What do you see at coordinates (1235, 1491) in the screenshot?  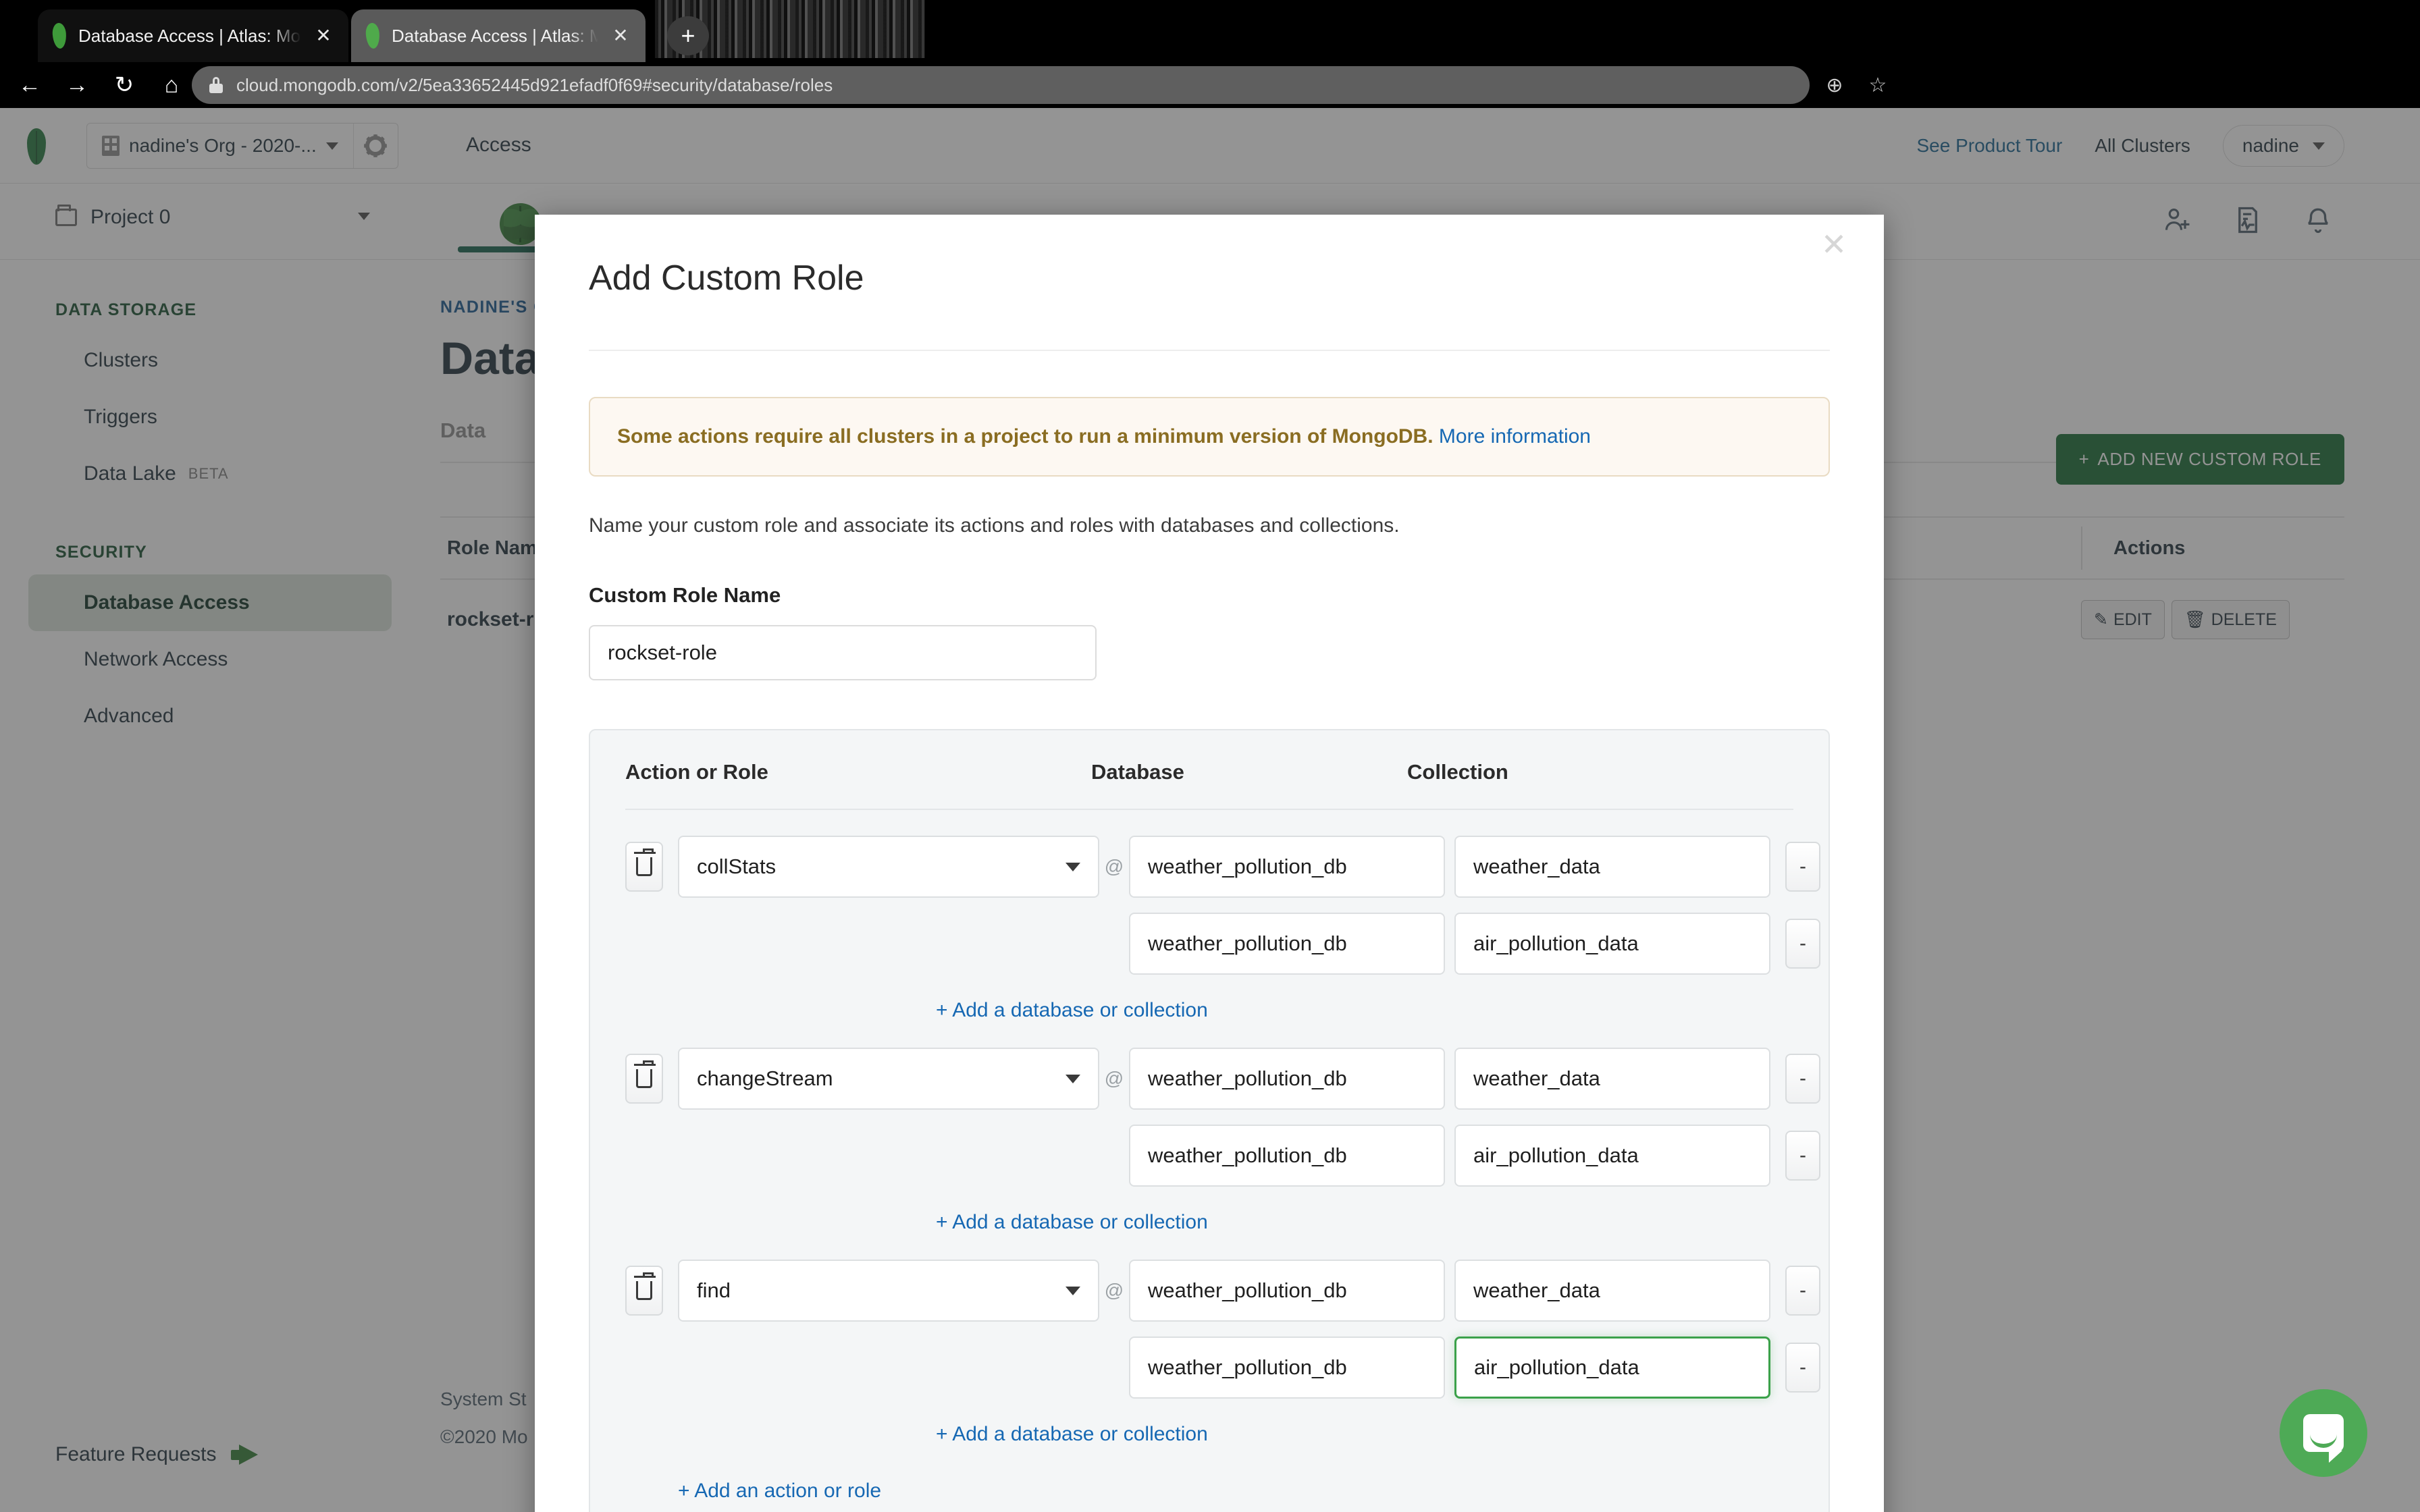 I see `add-action-or-role-link: + Add an action or role` at bounding box center [1235, 1491].